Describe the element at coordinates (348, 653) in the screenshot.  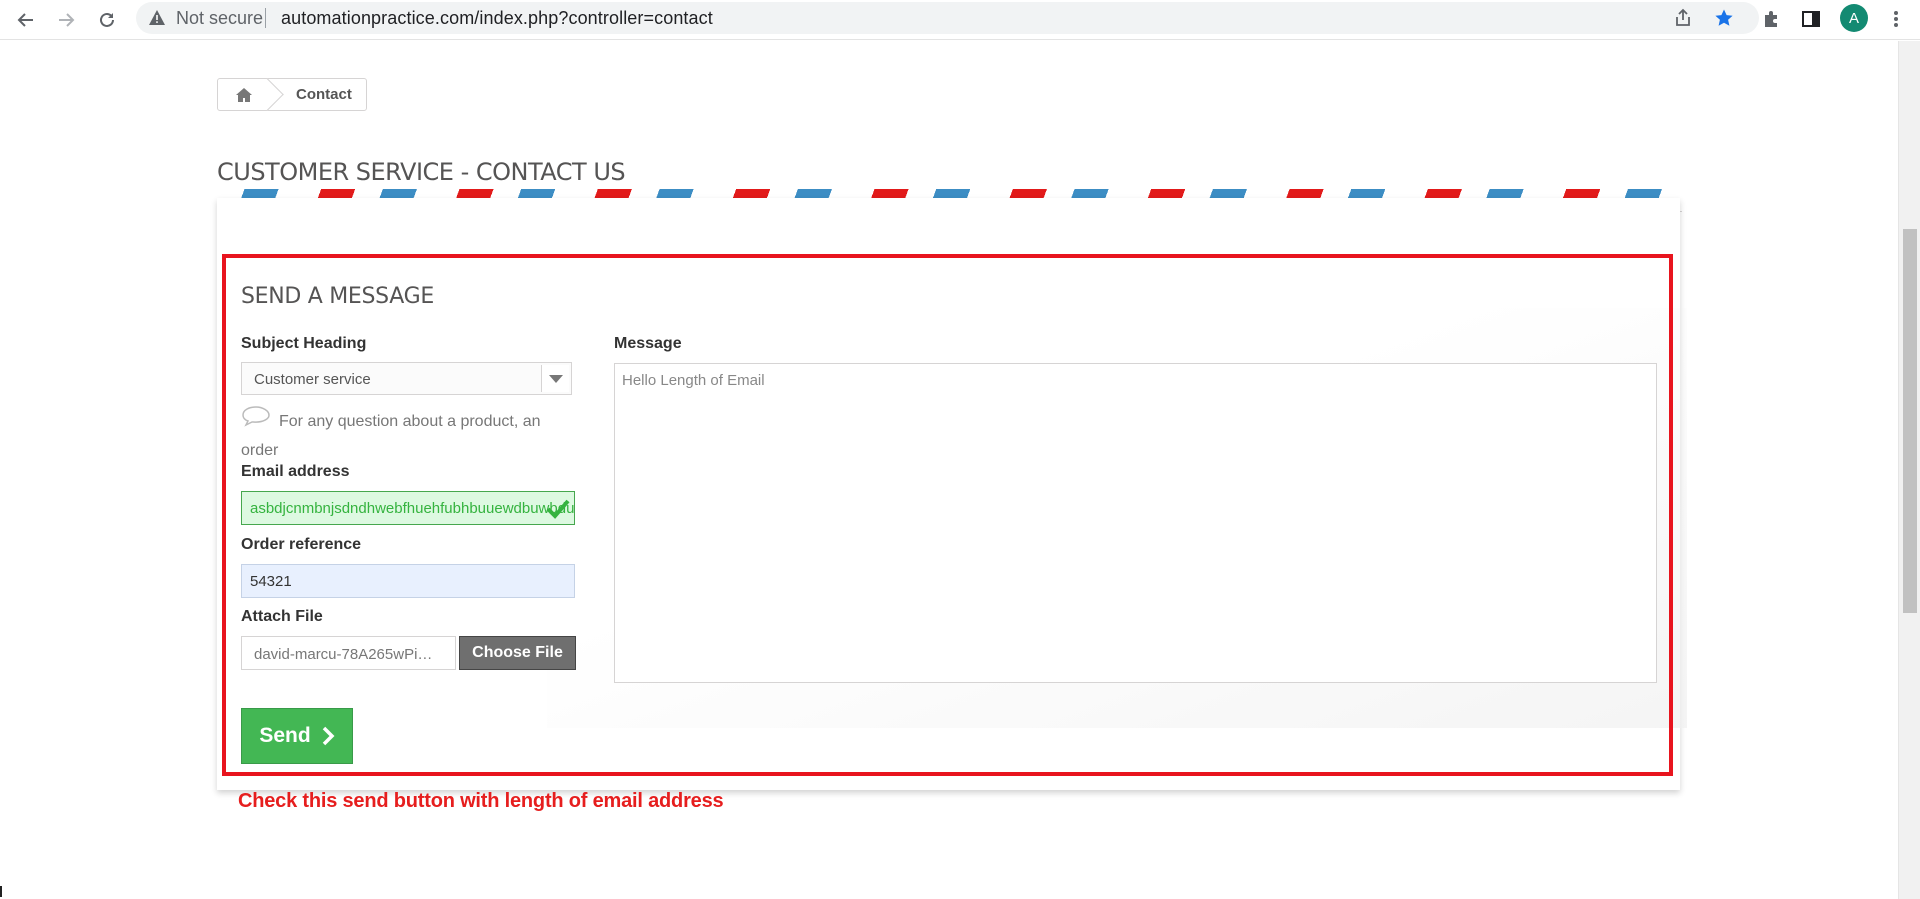
I see `attached-file-name: david-marcu-78A265wPiO4-unsplash.jpg` at that location.